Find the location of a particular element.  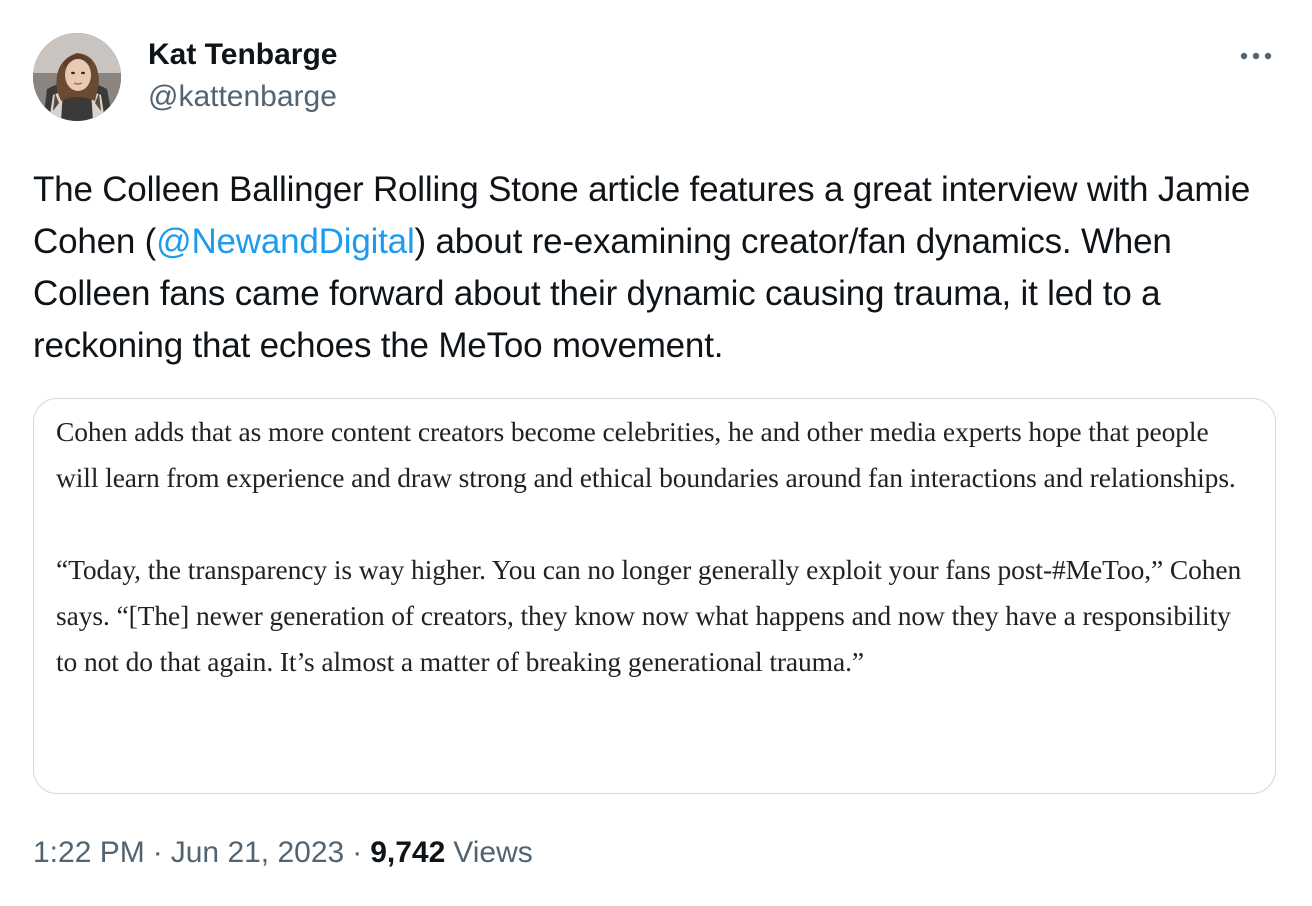

tweet-time: 1:22 PM is located at coordinates (89, 853).